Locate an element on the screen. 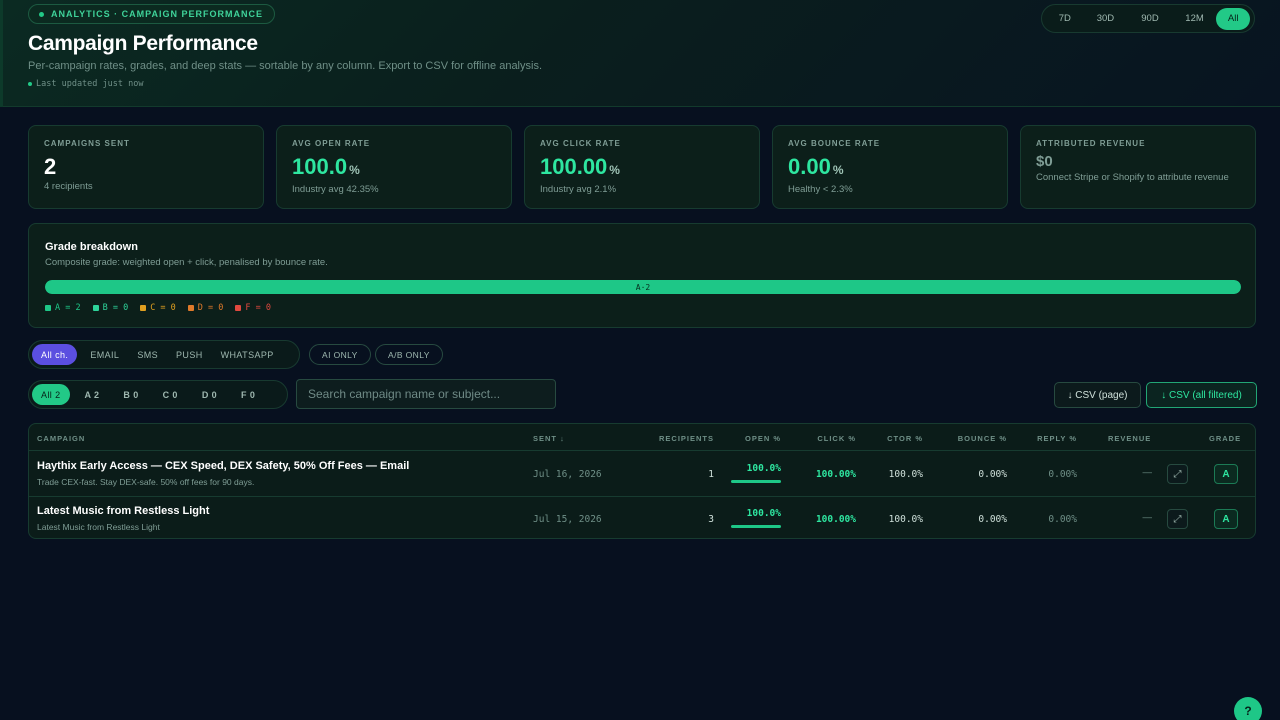  col-reply: REPLY % is located at coordinates (1050, 438).